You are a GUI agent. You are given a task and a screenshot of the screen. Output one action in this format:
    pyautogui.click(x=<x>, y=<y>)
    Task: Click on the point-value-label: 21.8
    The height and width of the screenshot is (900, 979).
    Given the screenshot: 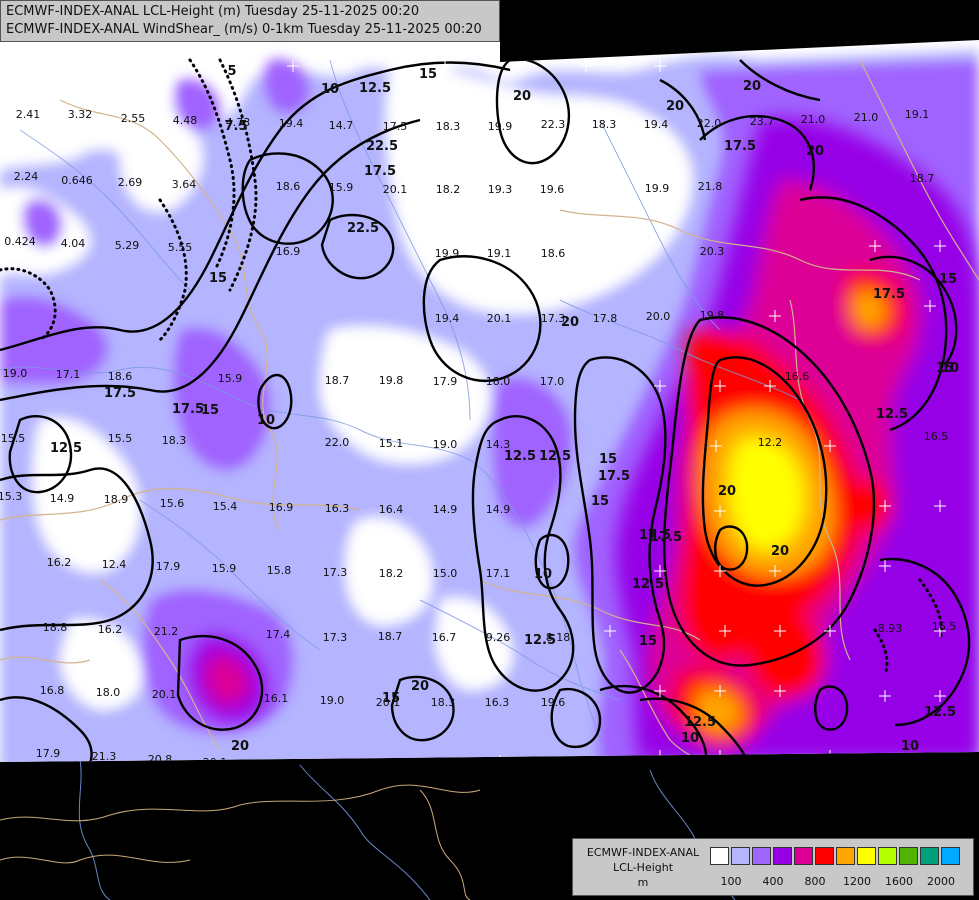 What is the action you would take?
    pyautogui.click(x=710, y=186)
    